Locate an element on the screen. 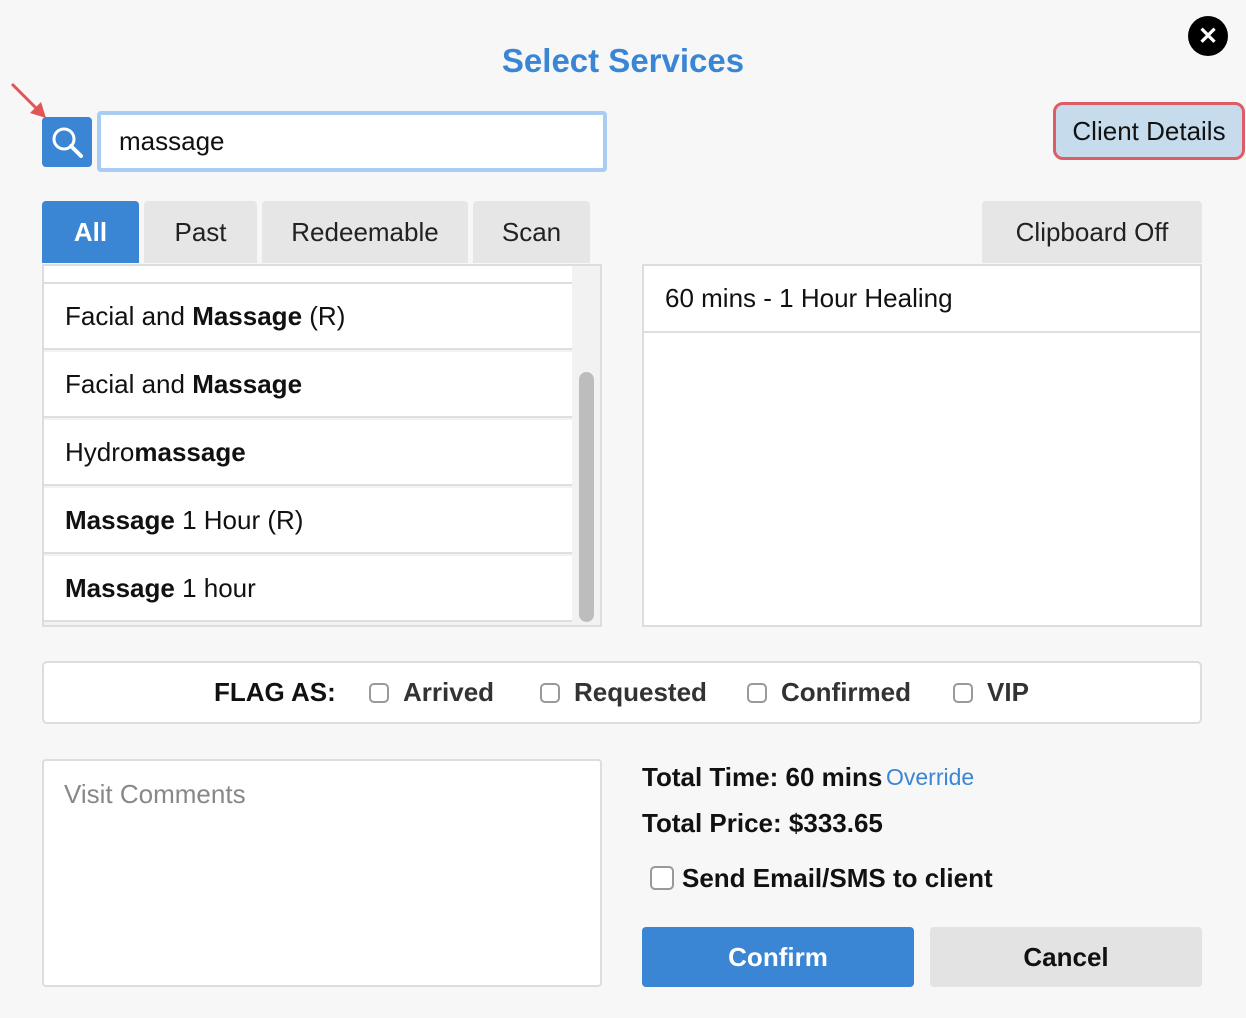 The image size is (1246, 1018). client-details-button: Client Details is located at coordinates (1149, 131).